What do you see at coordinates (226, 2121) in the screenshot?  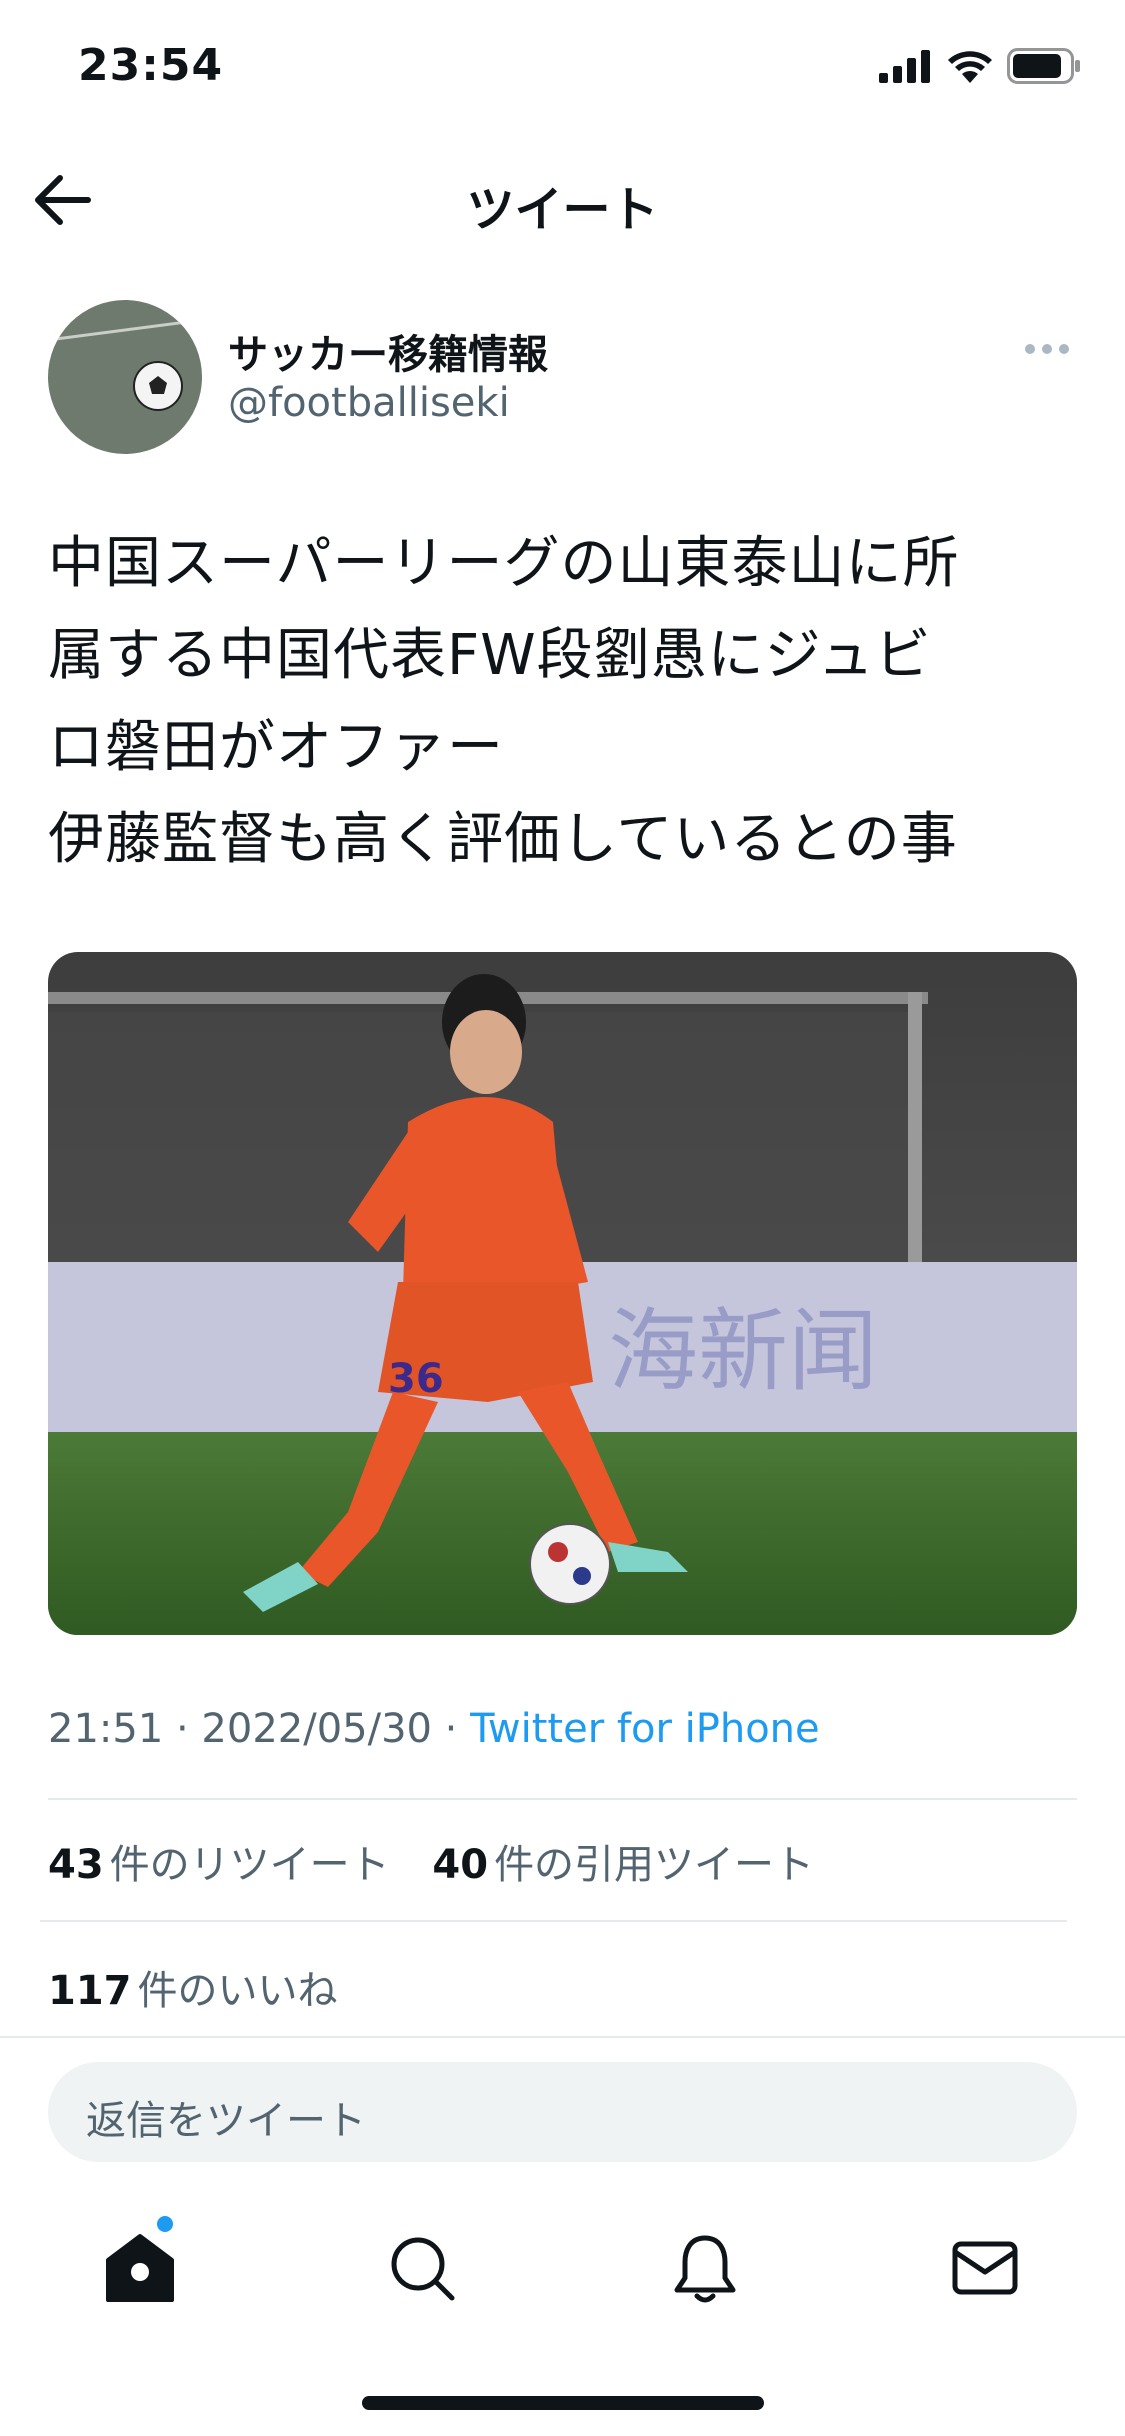 I see `reply-placeholder: 返信をツイート` at bounding box center [226, 2121].